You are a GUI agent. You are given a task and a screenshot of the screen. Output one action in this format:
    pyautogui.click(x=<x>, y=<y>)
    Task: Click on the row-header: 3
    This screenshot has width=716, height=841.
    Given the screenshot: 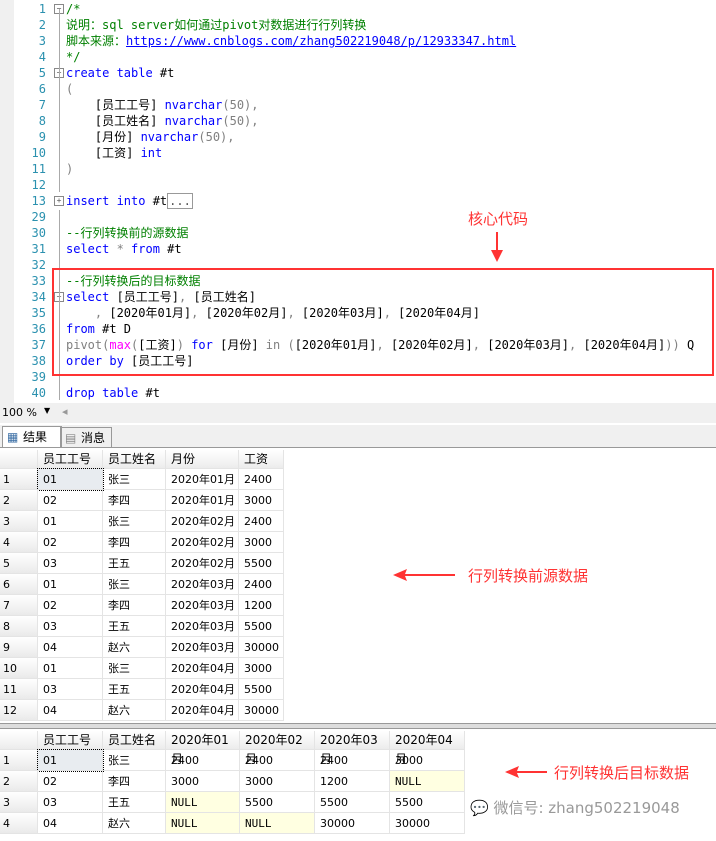 What is the action you would take?
    pyautogui.click(x=19, y=802)
    